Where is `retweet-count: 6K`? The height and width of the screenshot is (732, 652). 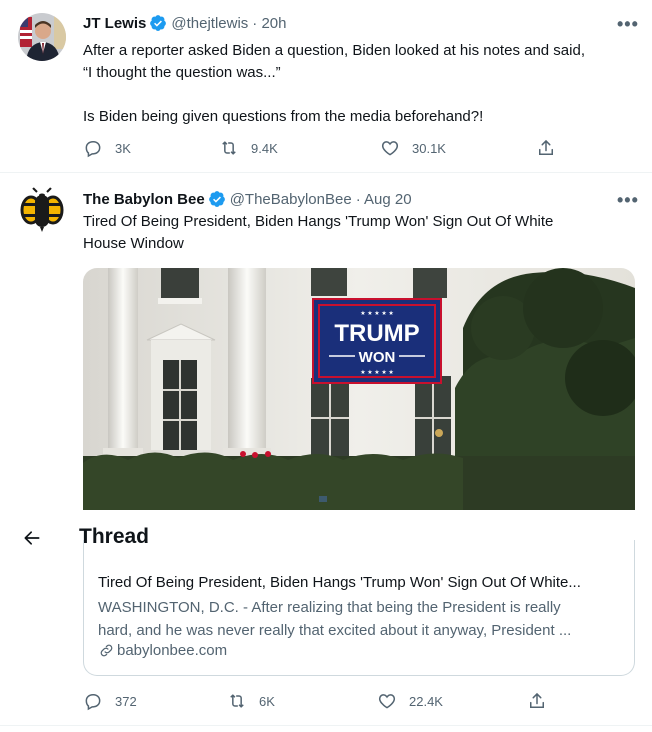
retweet-count: 6K is located at coordinates (267, 701).